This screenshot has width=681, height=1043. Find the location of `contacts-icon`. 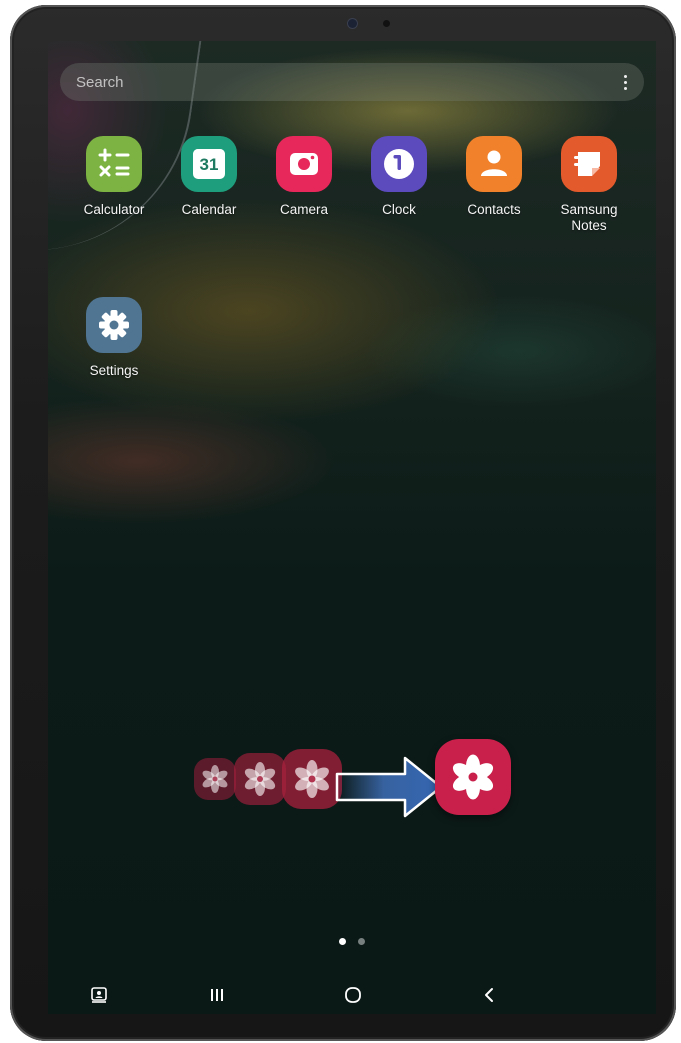

contacts-icon is located at coordinates (494, 164).